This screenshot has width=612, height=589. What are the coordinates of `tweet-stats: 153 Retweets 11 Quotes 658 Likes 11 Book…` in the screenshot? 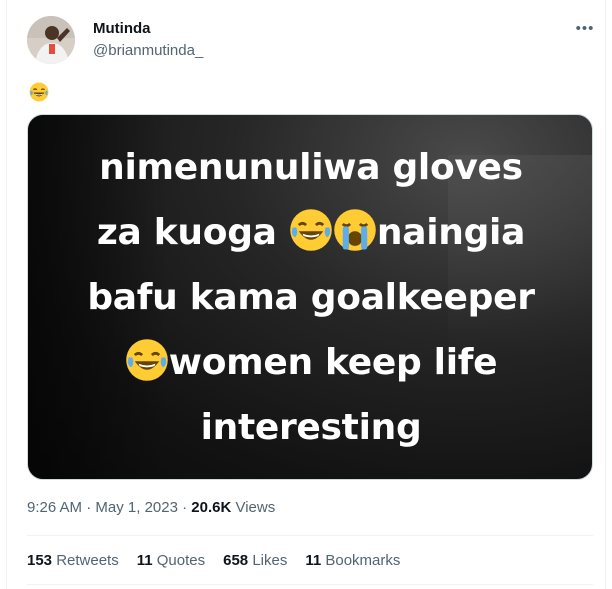 It's located at (213, 560).